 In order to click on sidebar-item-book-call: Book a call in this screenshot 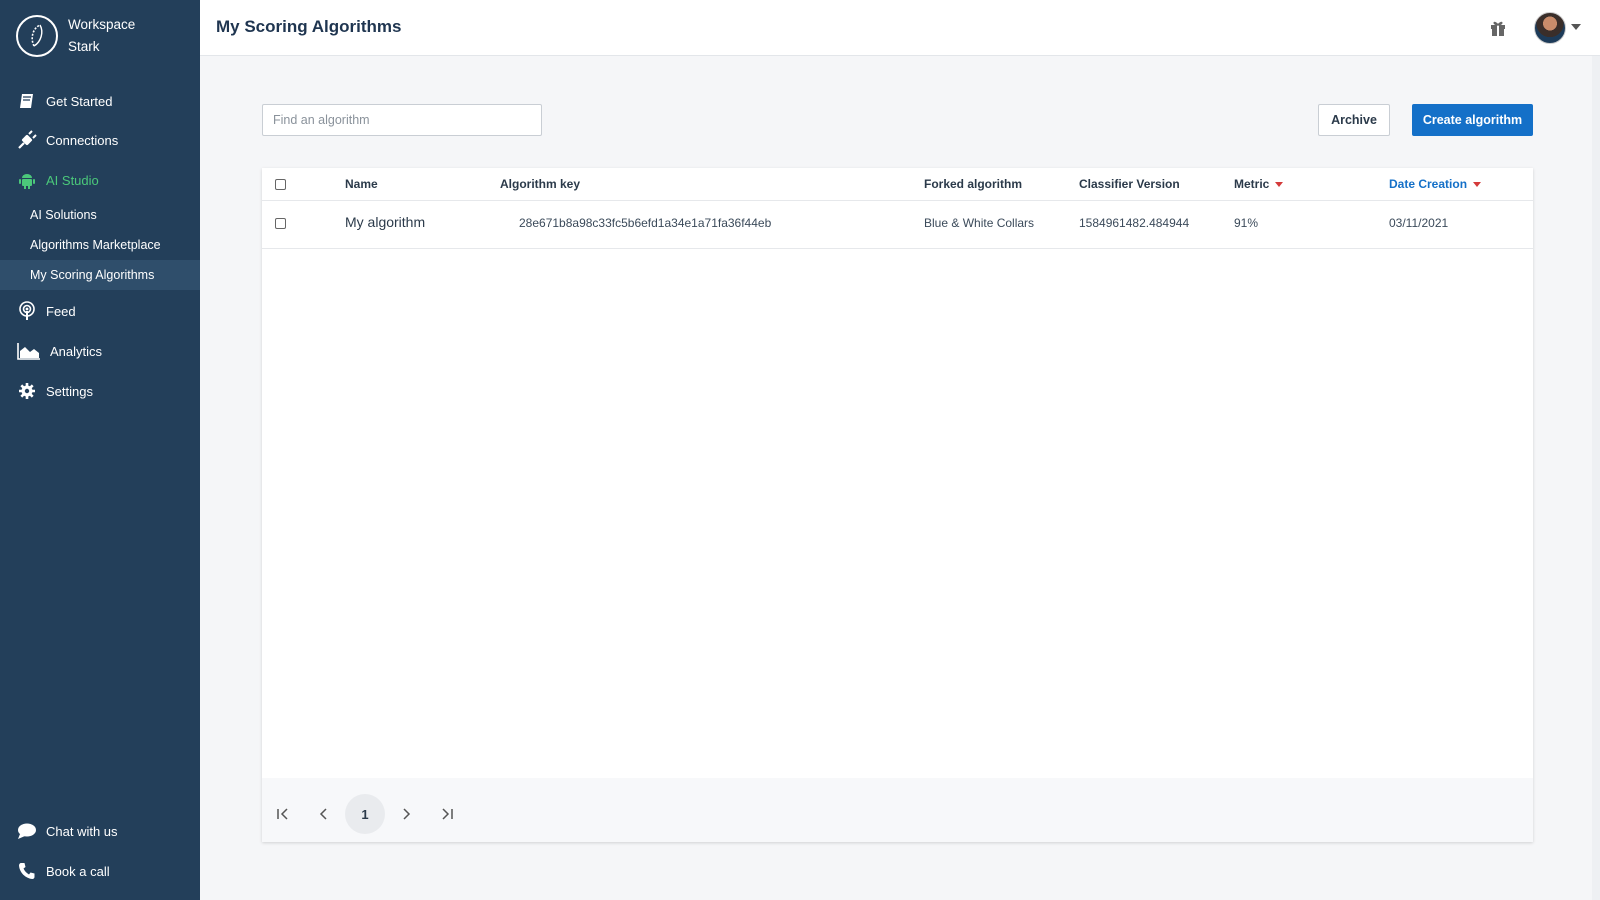, I will do `click(63, 871)`.